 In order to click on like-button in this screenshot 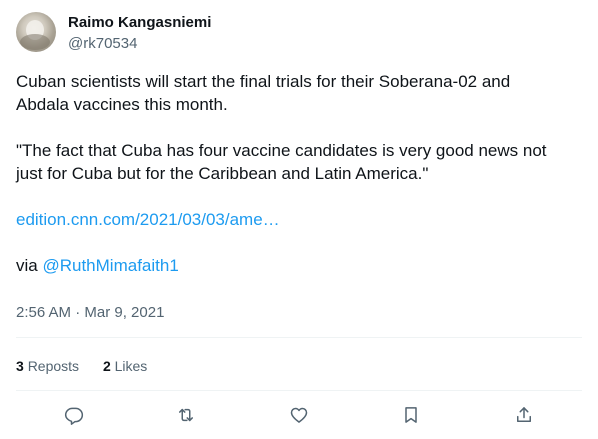, I will do `click(299, 415)`.